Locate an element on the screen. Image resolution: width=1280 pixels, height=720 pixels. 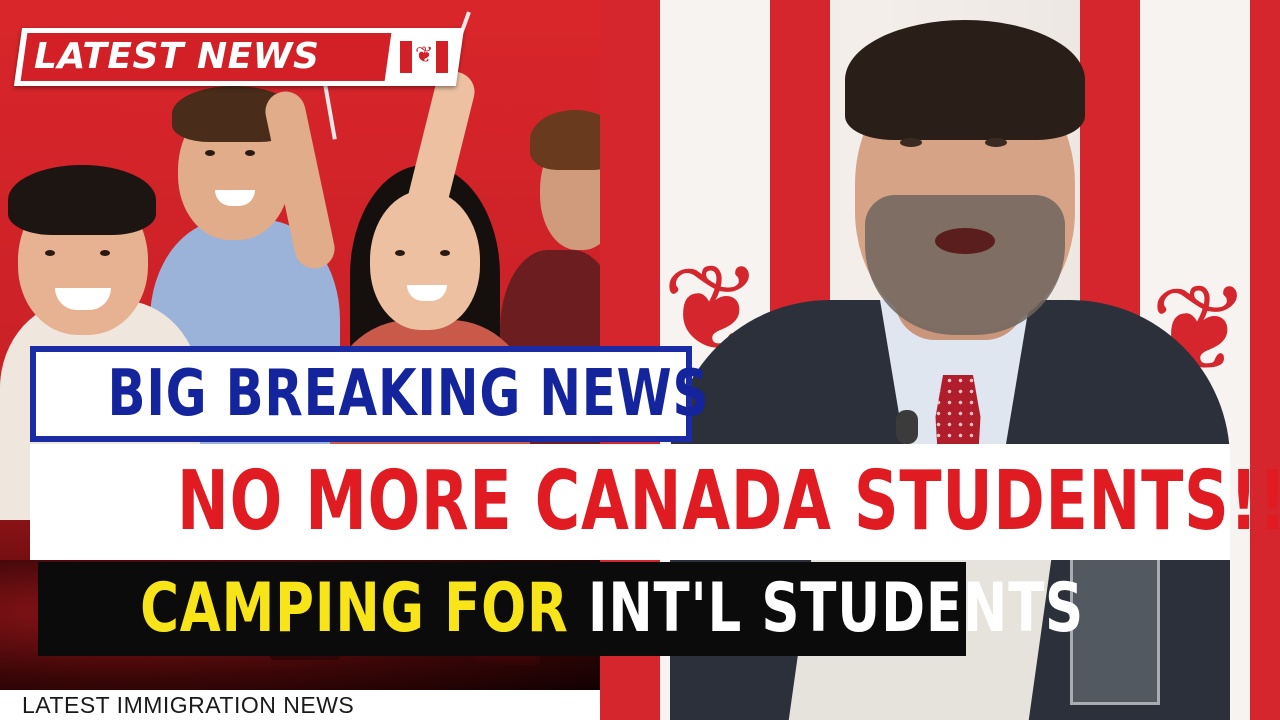
headline-line3: CAMPING FOR INT'L STUDENTS is located at coordinates (611, 609).